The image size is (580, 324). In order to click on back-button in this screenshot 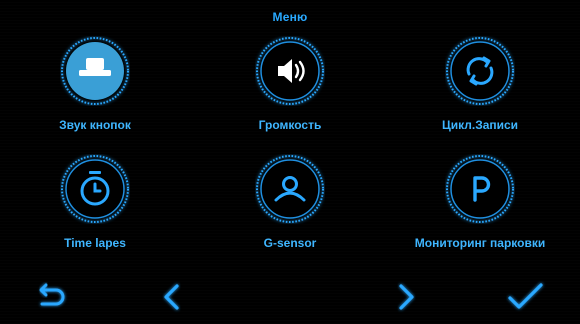, I will do `click(53, 298)`.